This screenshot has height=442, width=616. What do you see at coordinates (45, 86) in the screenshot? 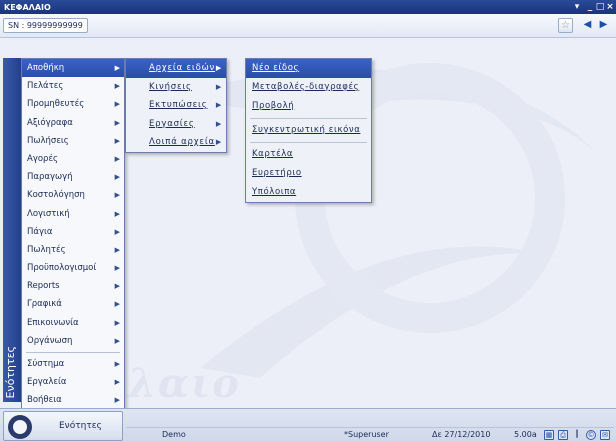
I see `menu-item-label: Πελάτες` at bounding box center [45, 86].